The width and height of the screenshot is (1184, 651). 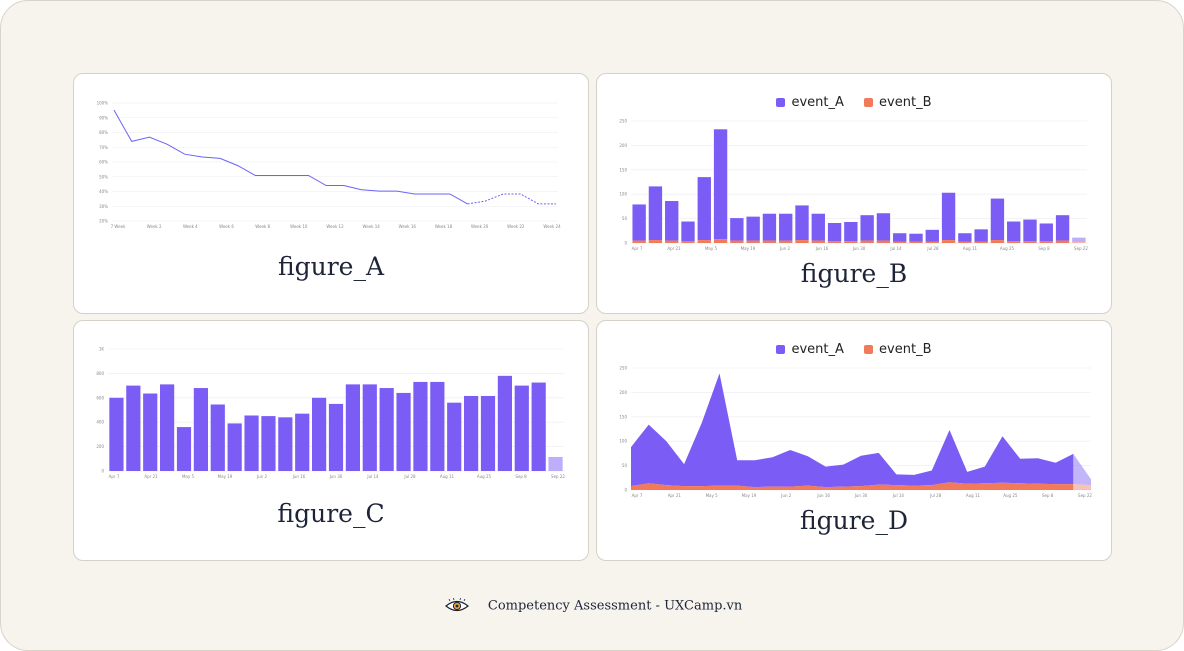 I want to click on chart-d-y-tick-label: 100, so click(x=623, y=441).